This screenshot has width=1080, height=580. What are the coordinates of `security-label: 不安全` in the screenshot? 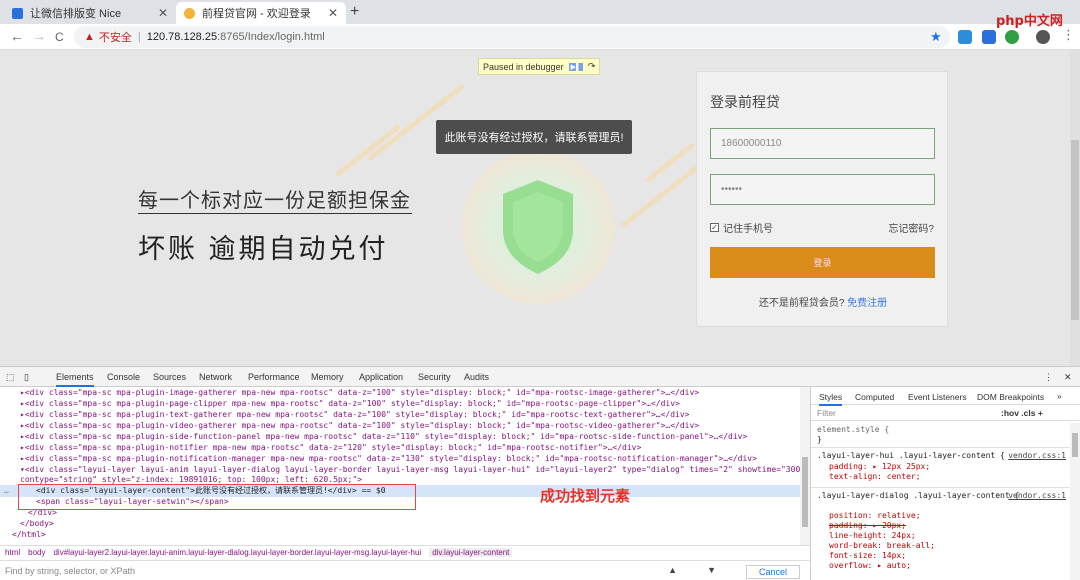 It's located at (115, 37).